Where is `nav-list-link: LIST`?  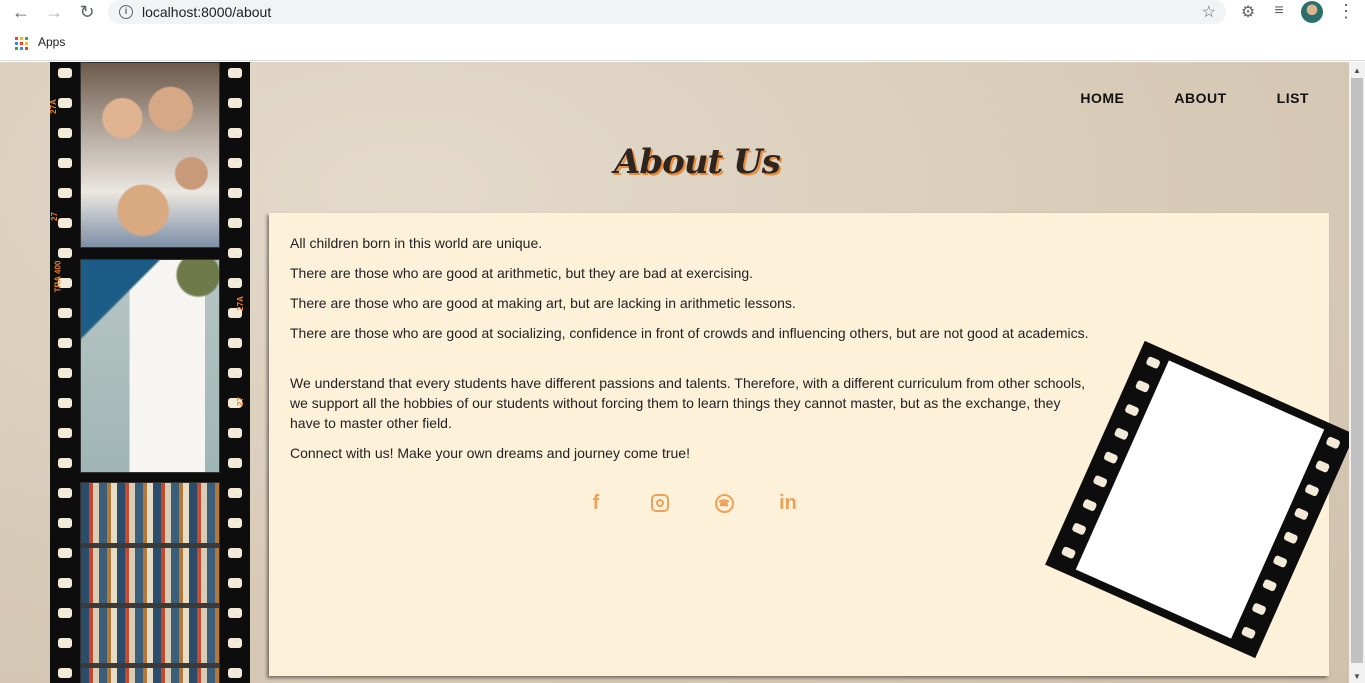 nav-list-link: LIST is located at coordinates (1293, 98).